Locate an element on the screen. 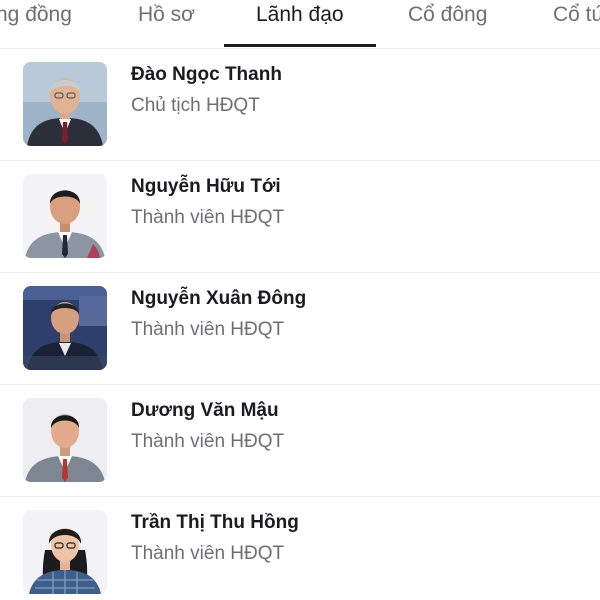  tab-shareholders: Cổ đông is located at coordinates (447, 15).